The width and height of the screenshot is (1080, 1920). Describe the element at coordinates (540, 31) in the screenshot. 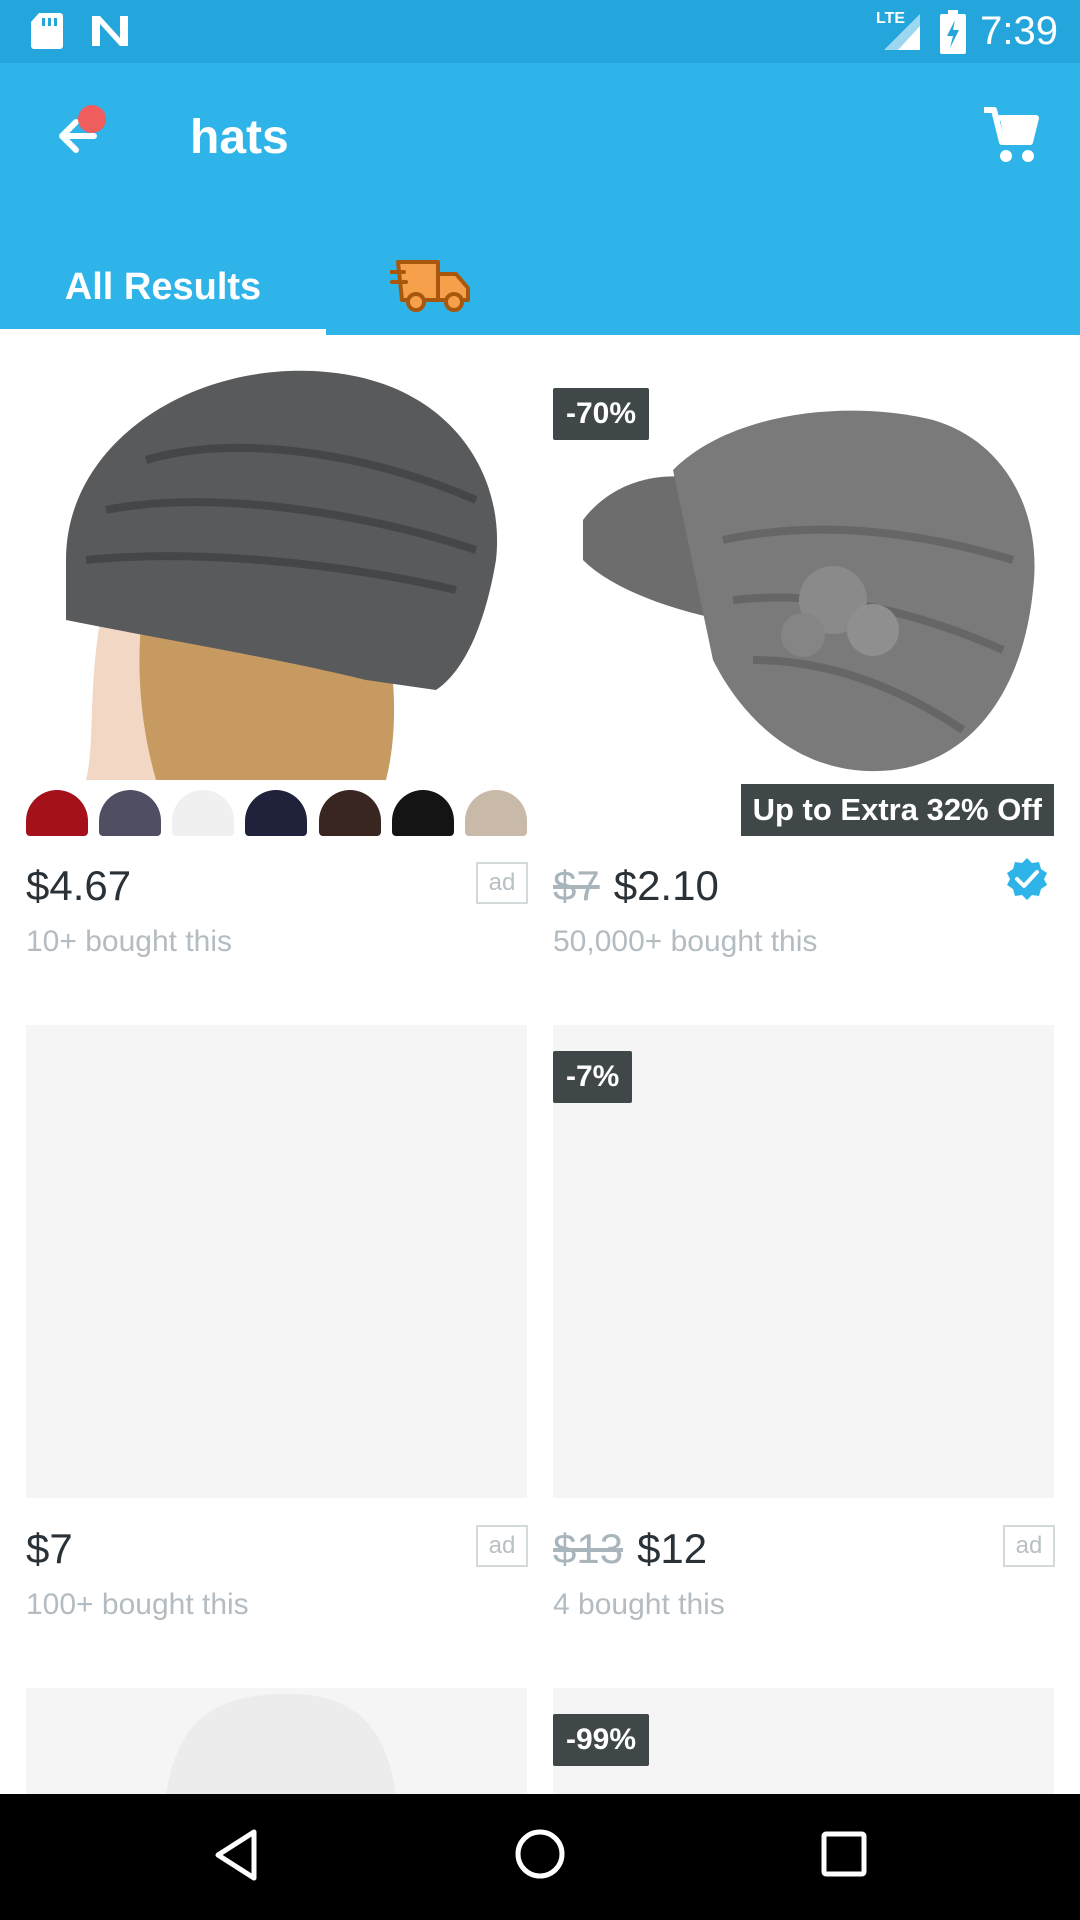

I see `status-bar: LTE 7:39` at that location.